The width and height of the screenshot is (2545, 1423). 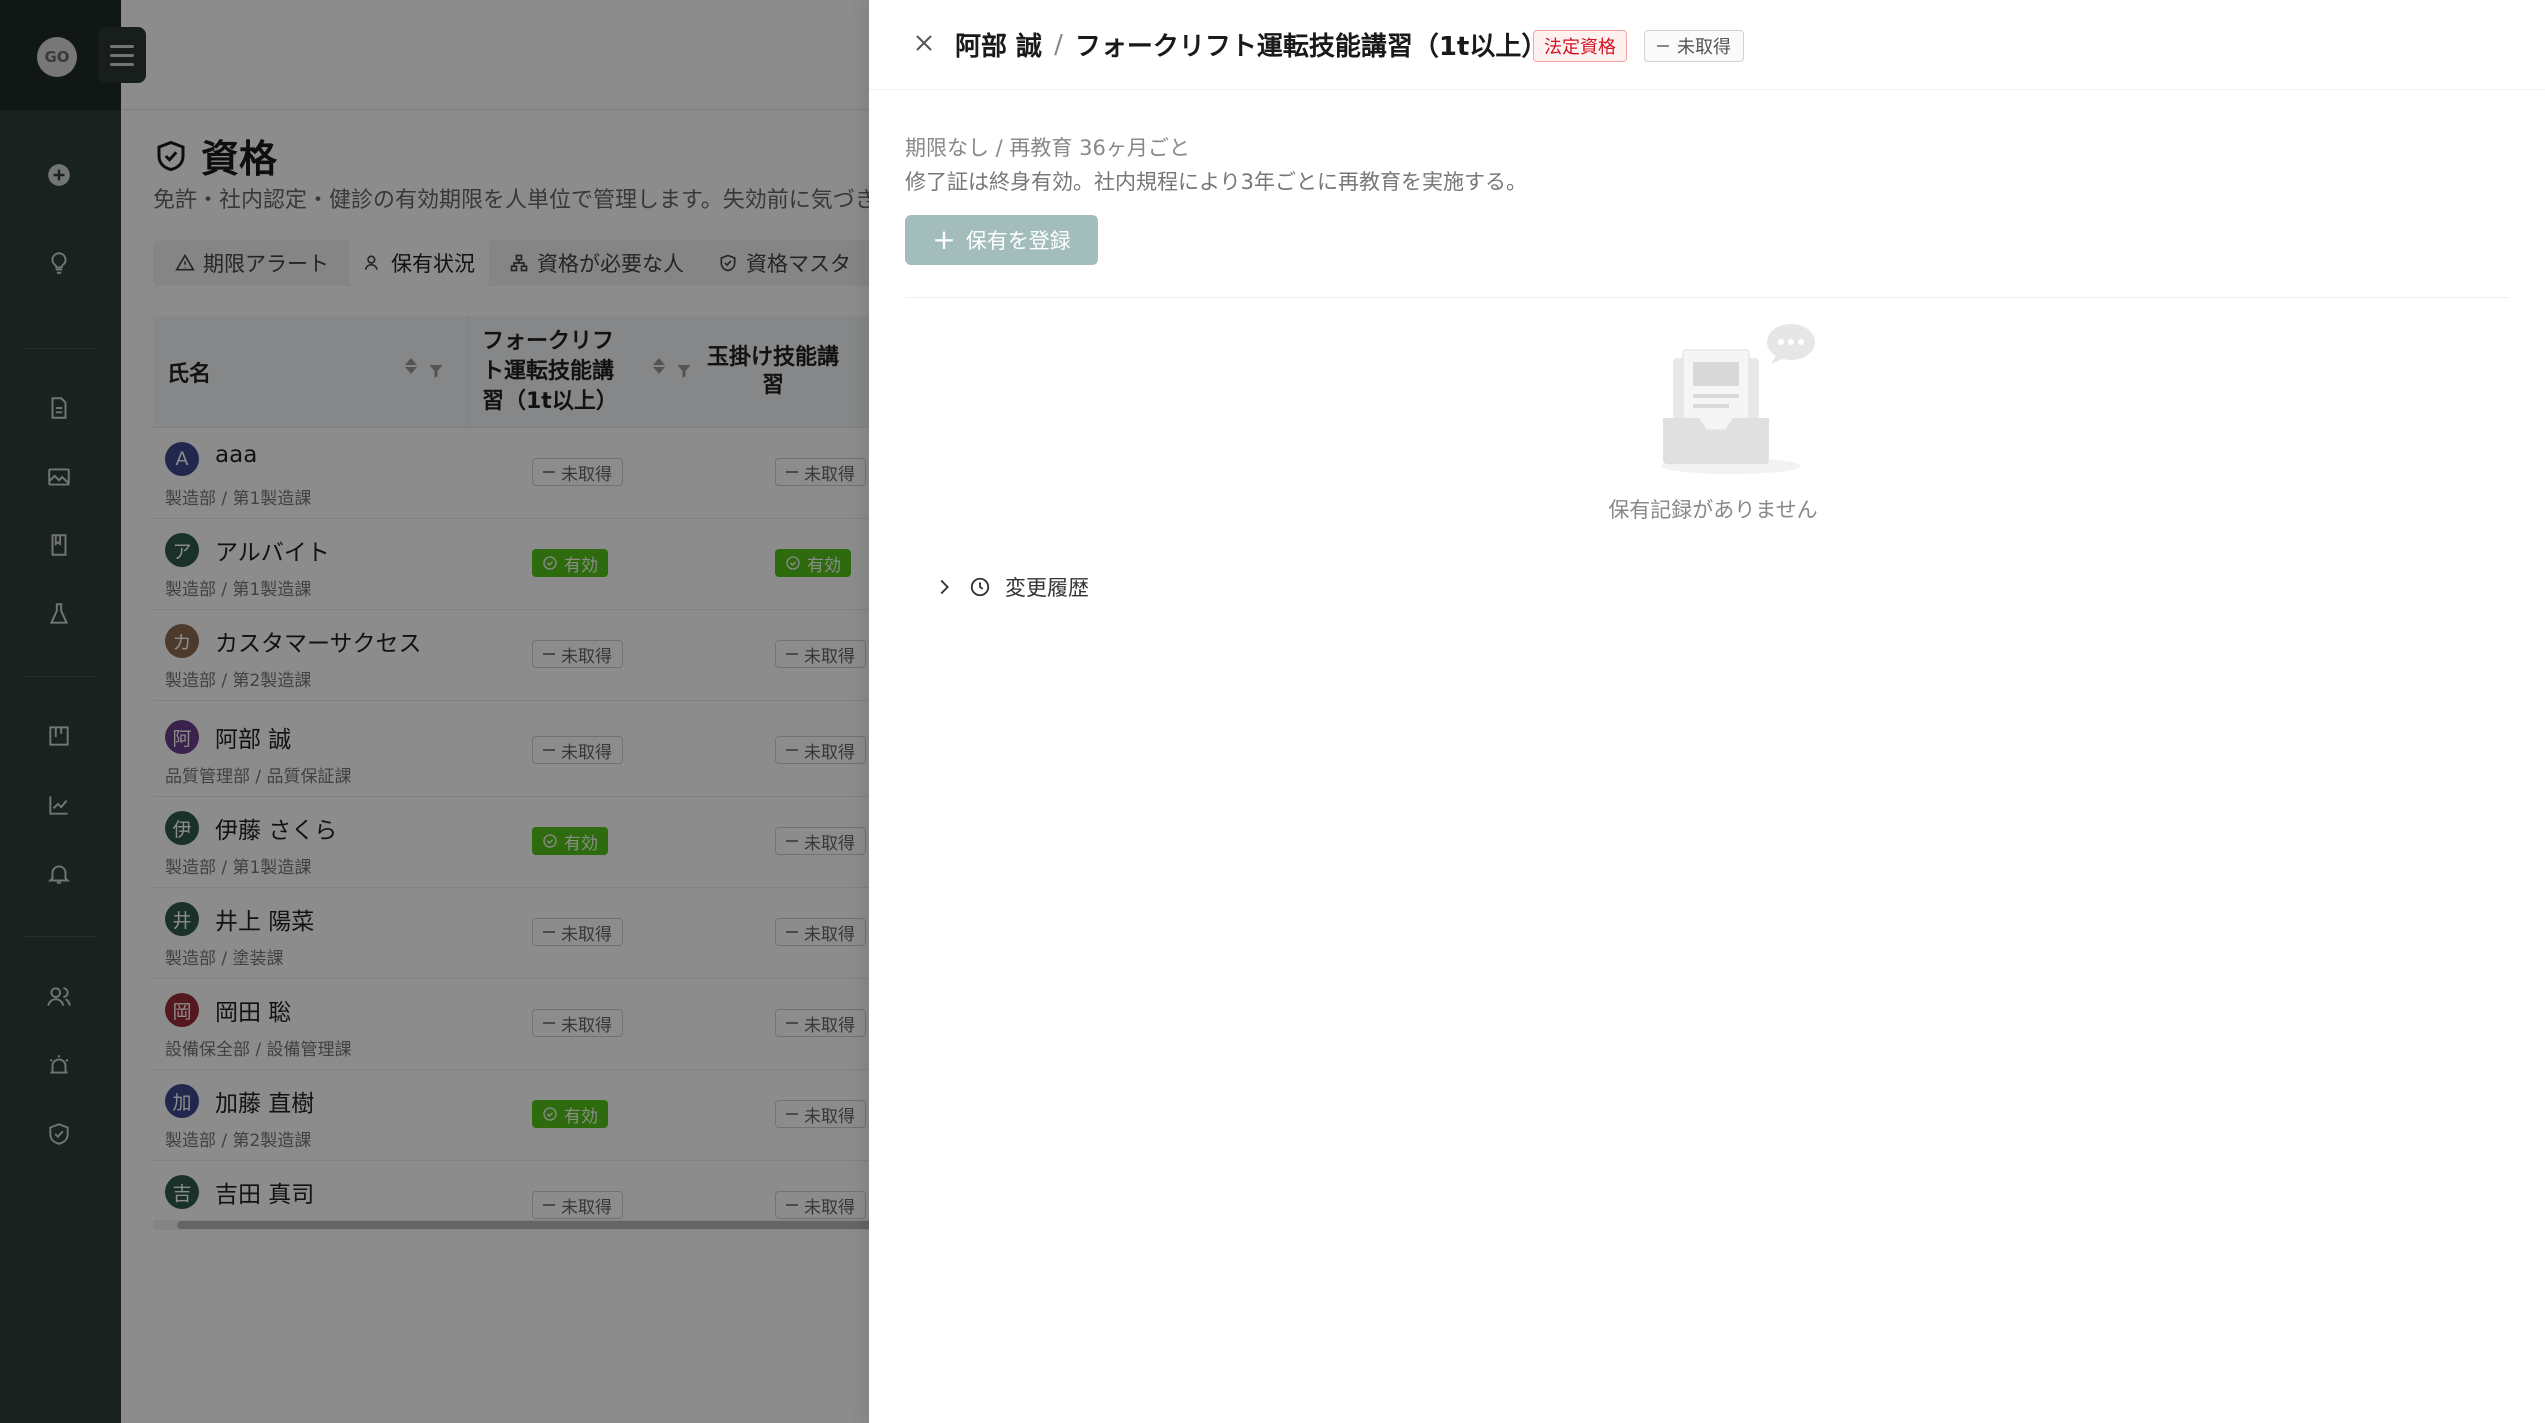 I want to click on drawer-qualification-name: フォークリフト運転技能講習（1t以上）, so click(x=1311, y=47).